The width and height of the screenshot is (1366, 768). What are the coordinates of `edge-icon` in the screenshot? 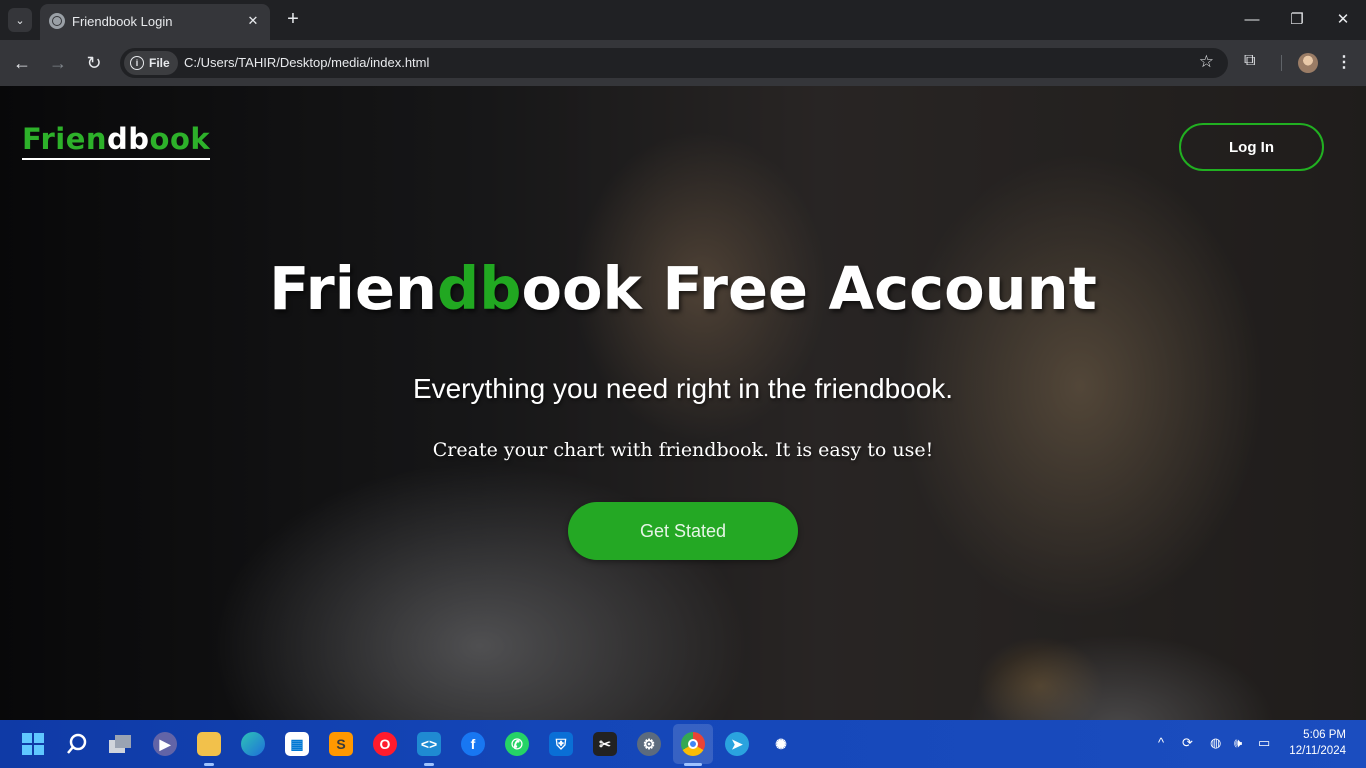 It's located at (253, 744).